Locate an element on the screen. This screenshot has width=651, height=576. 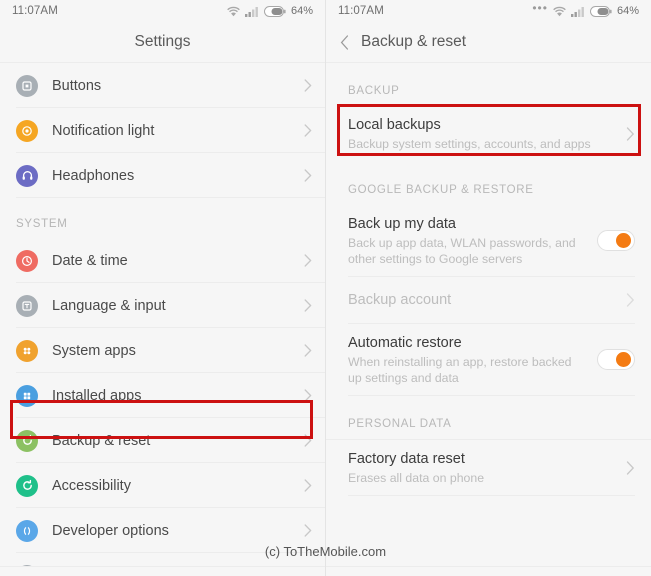
row-title: Automatic restore is located at coordinates (405, 343).